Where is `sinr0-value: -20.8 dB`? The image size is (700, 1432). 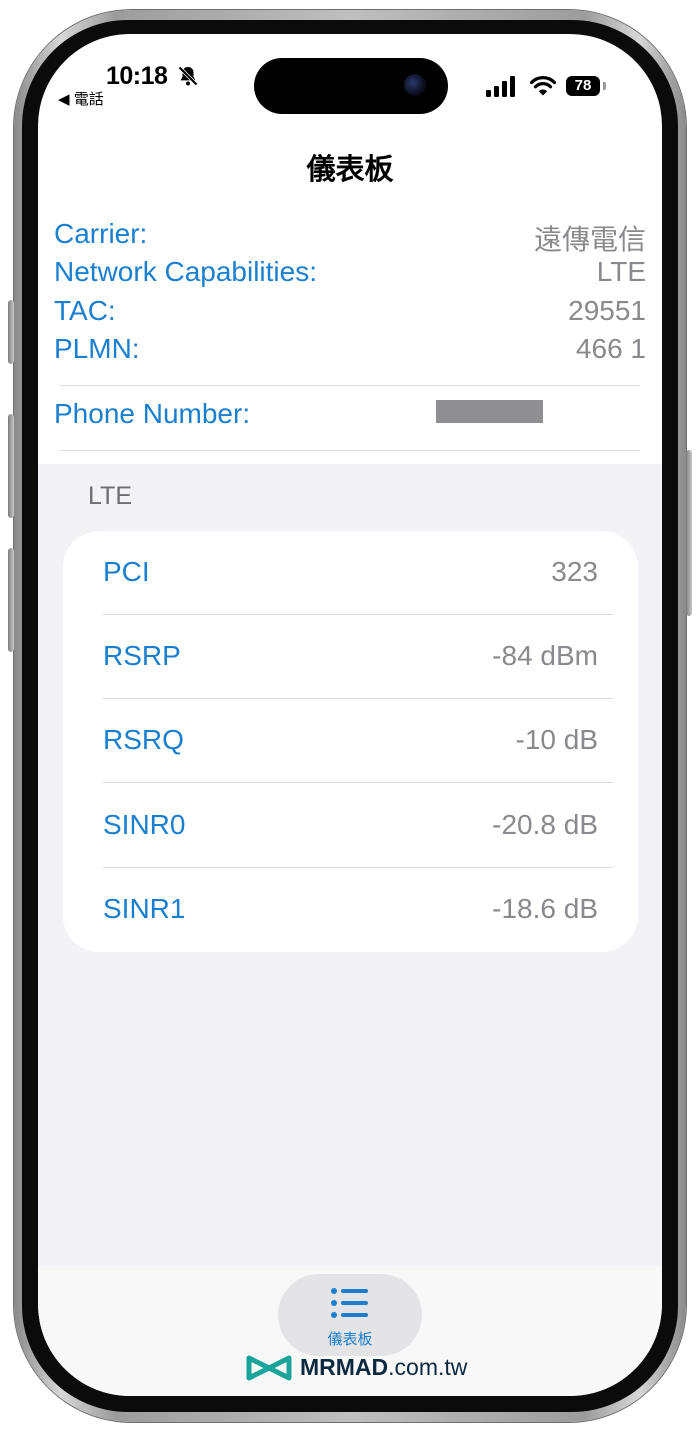 sinr0-value: -20.8 dB is located at coordinates (545, 824).